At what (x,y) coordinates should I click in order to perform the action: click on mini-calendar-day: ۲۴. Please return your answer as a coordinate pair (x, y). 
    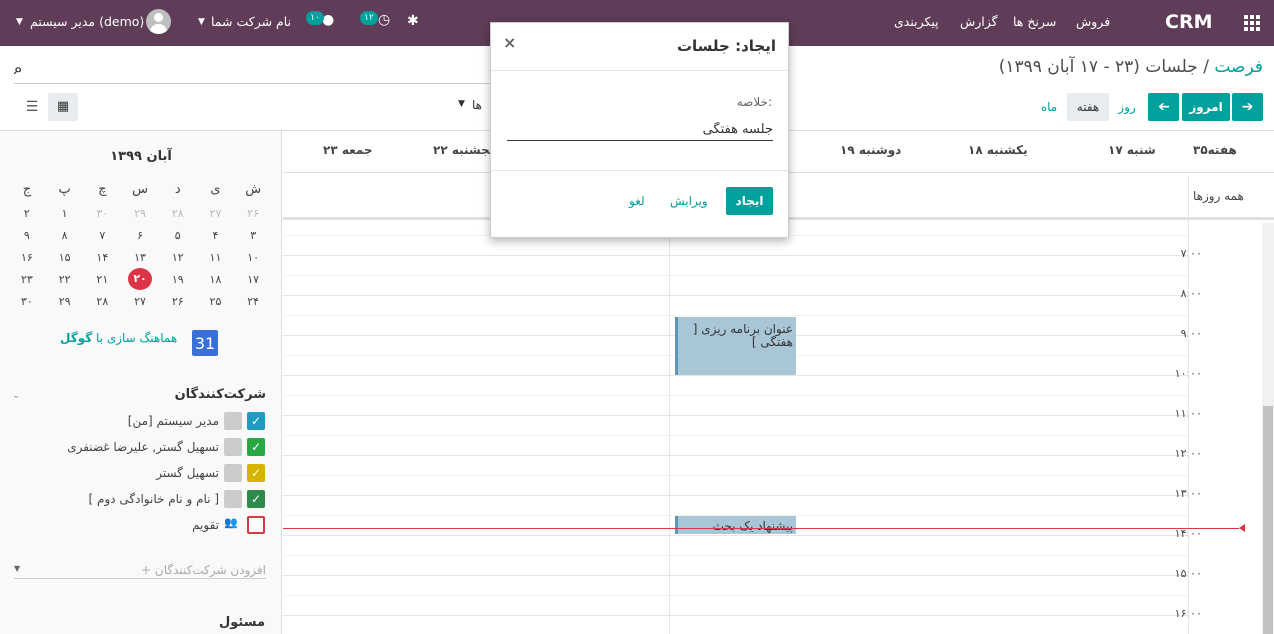
    Looking at the image, I should click on (253, 301).